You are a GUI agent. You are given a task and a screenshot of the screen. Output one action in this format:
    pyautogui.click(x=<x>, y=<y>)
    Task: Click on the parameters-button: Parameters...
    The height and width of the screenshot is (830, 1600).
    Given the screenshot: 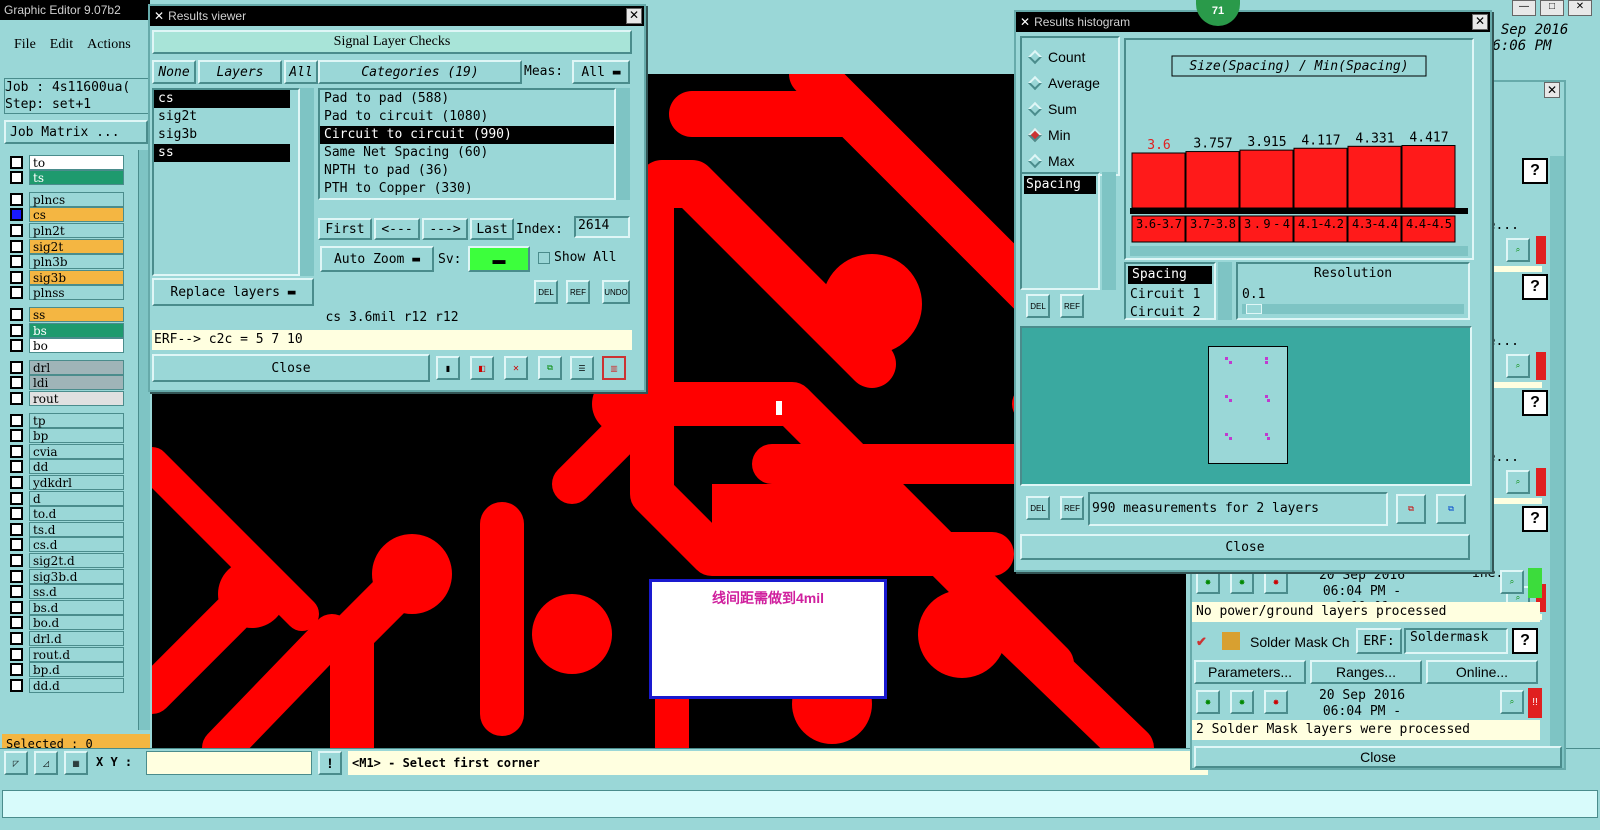 What is the action you would take?
    pyautogui.click(x=1250, y=672)
    